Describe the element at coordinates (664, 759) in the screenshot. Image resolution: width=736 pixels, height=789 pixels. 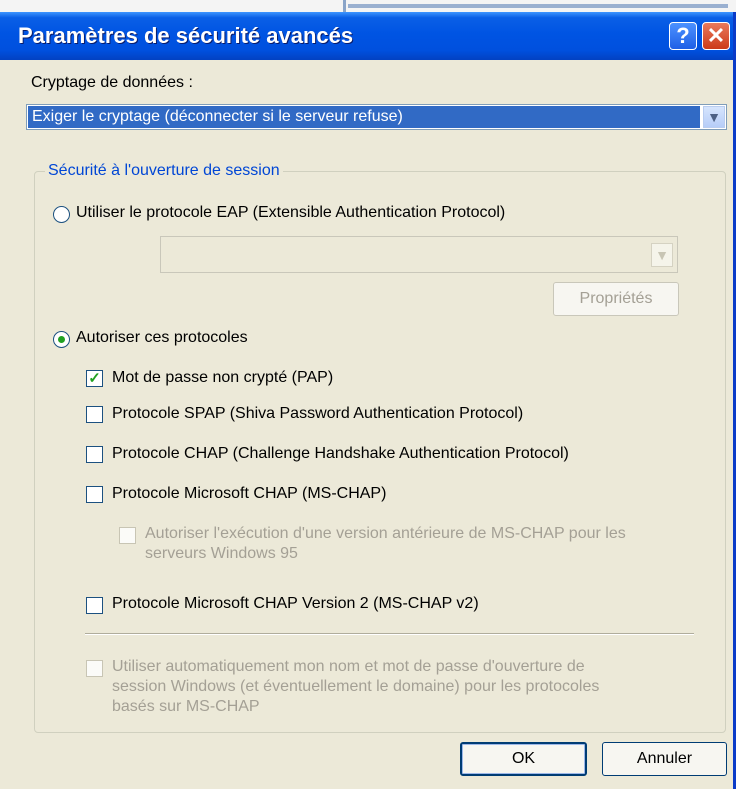
I see `cancel-button: Annuler` at that location.